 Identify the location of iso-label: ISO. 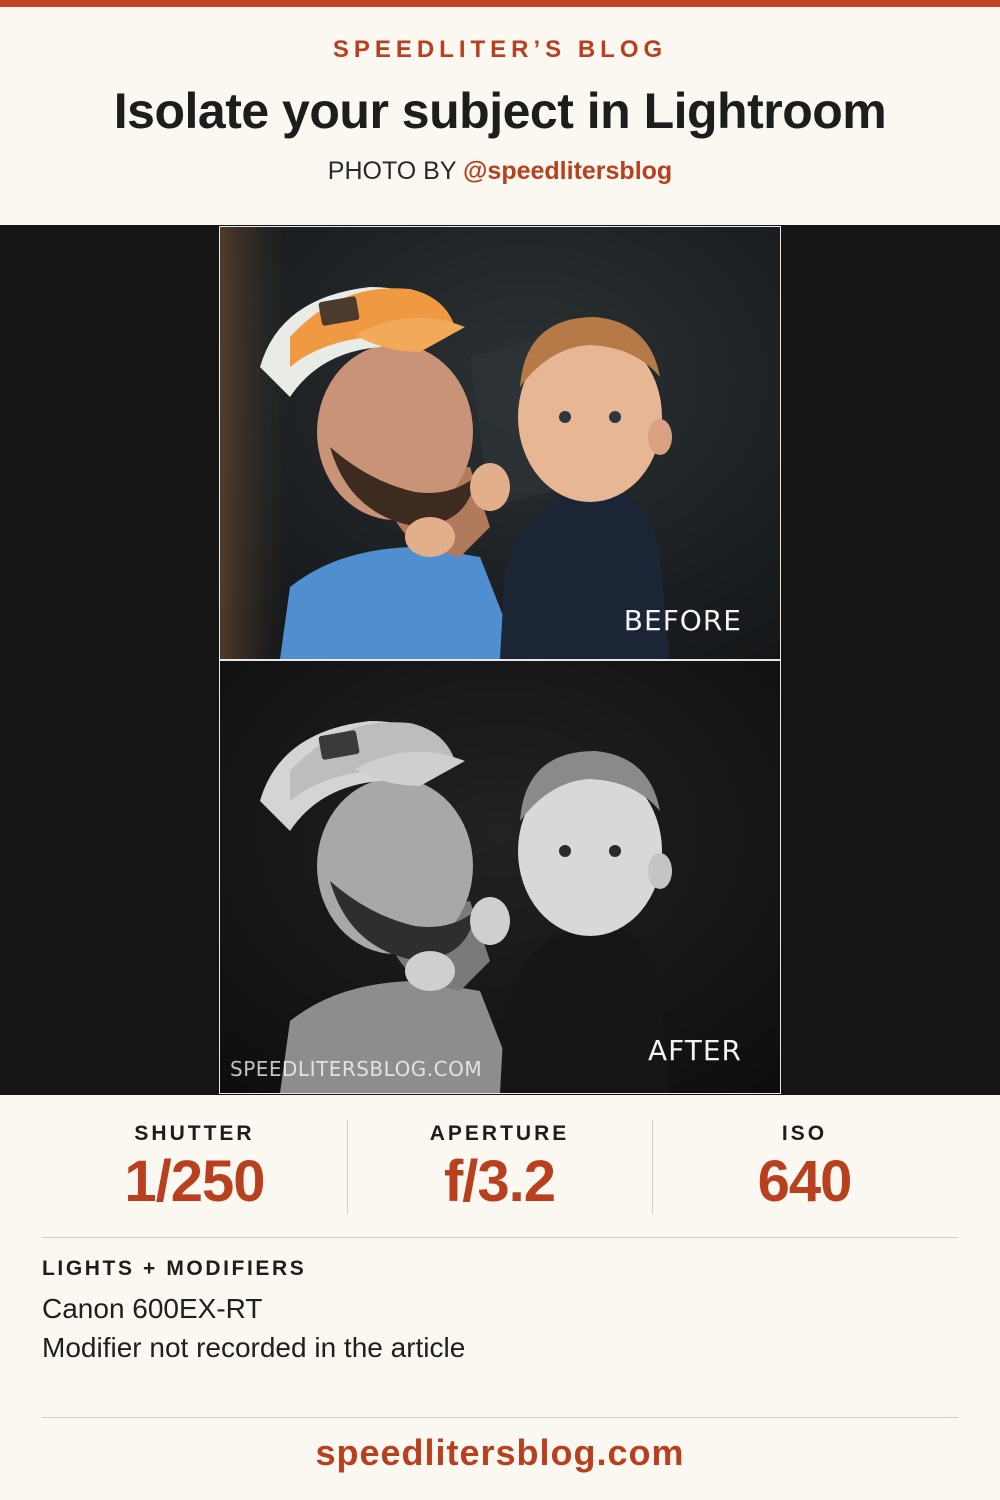
(804, 1133).